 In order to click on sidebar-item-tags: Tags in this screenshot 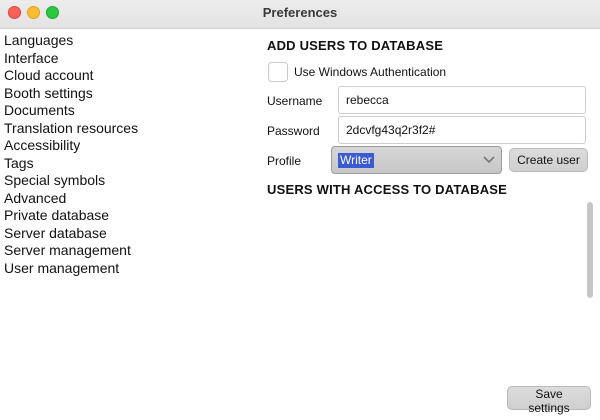, I will do `click(124, 164)`.